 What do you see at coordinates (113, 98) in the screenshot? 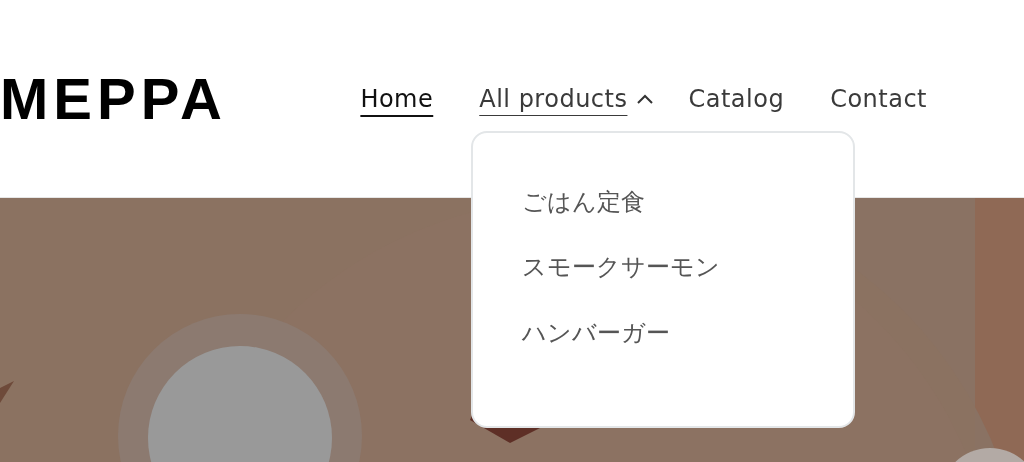
I see `logo: MEPPA` at bounding box center [113, 98].